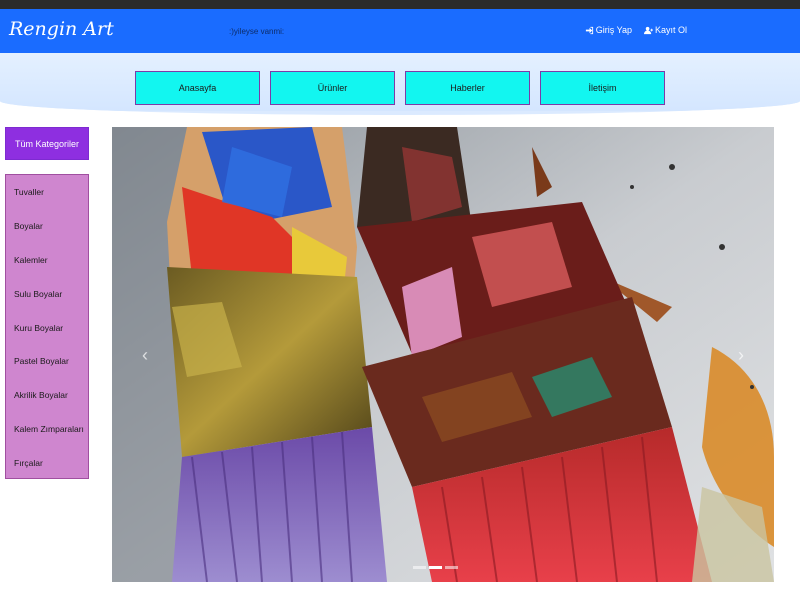 Image resolution: width=800 pixels, height=600 pixels. I want to click on category-item-dry-paints: Kuru Boyalar, so click(38, 328).